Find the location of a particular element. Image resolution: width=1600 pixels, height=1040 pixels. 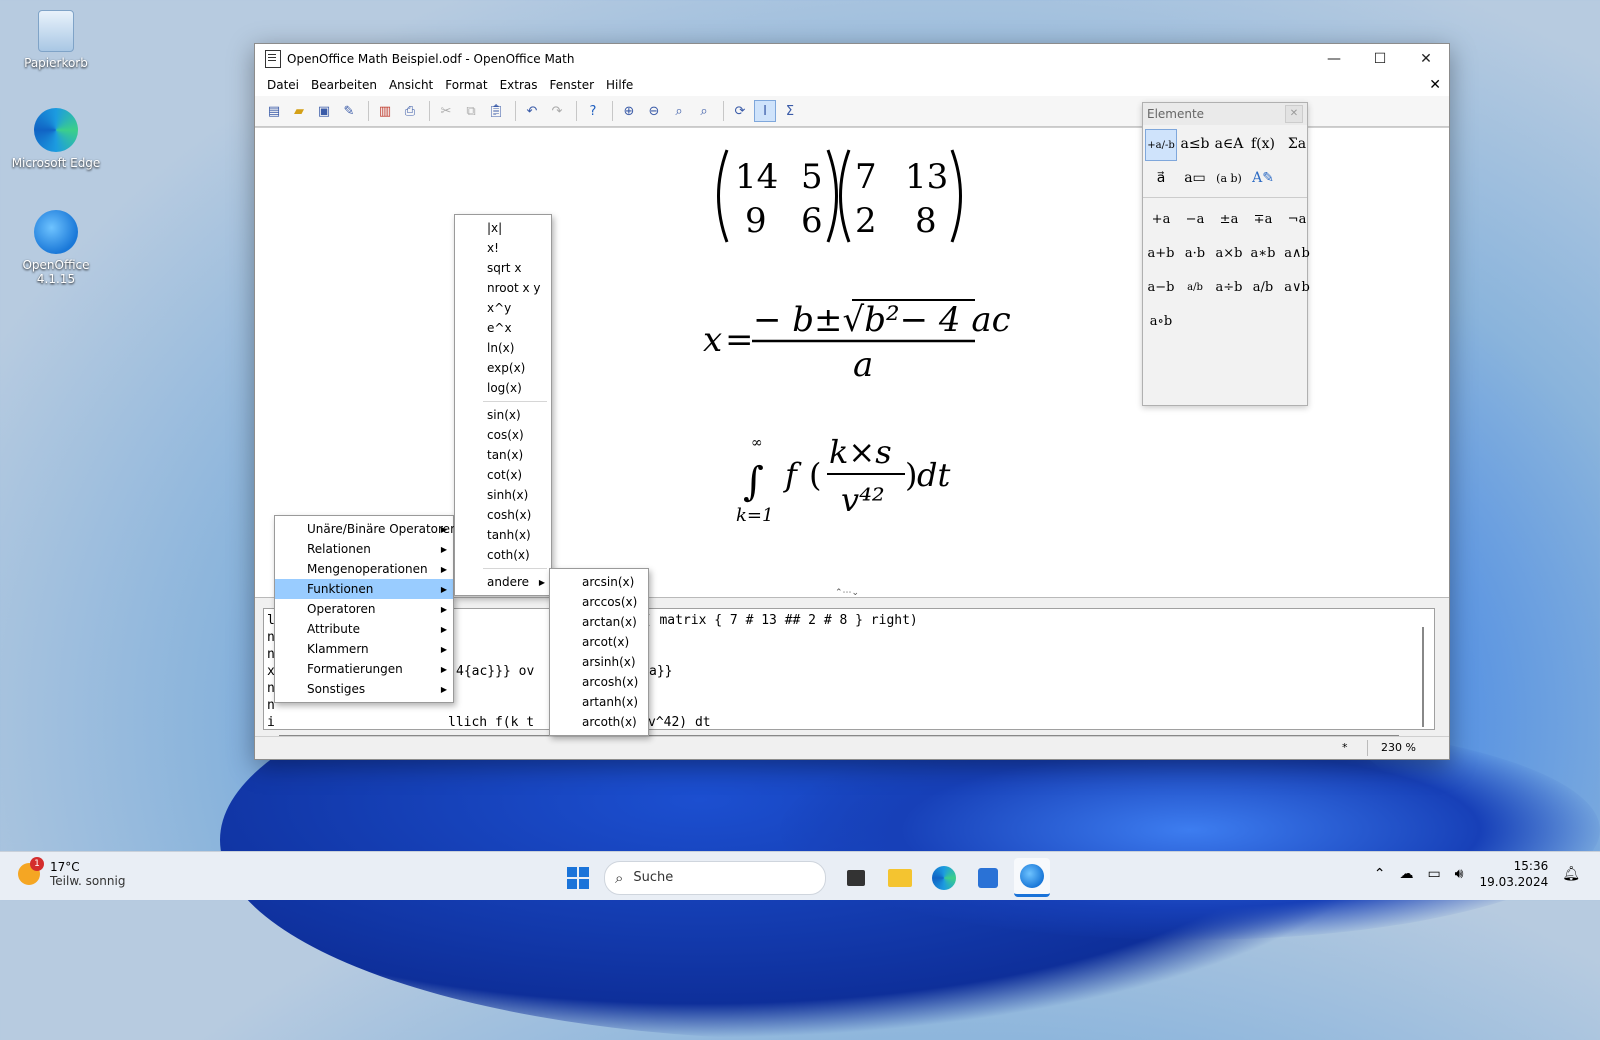

maximize-button: ☐ is located at coordinates (1380, 59).